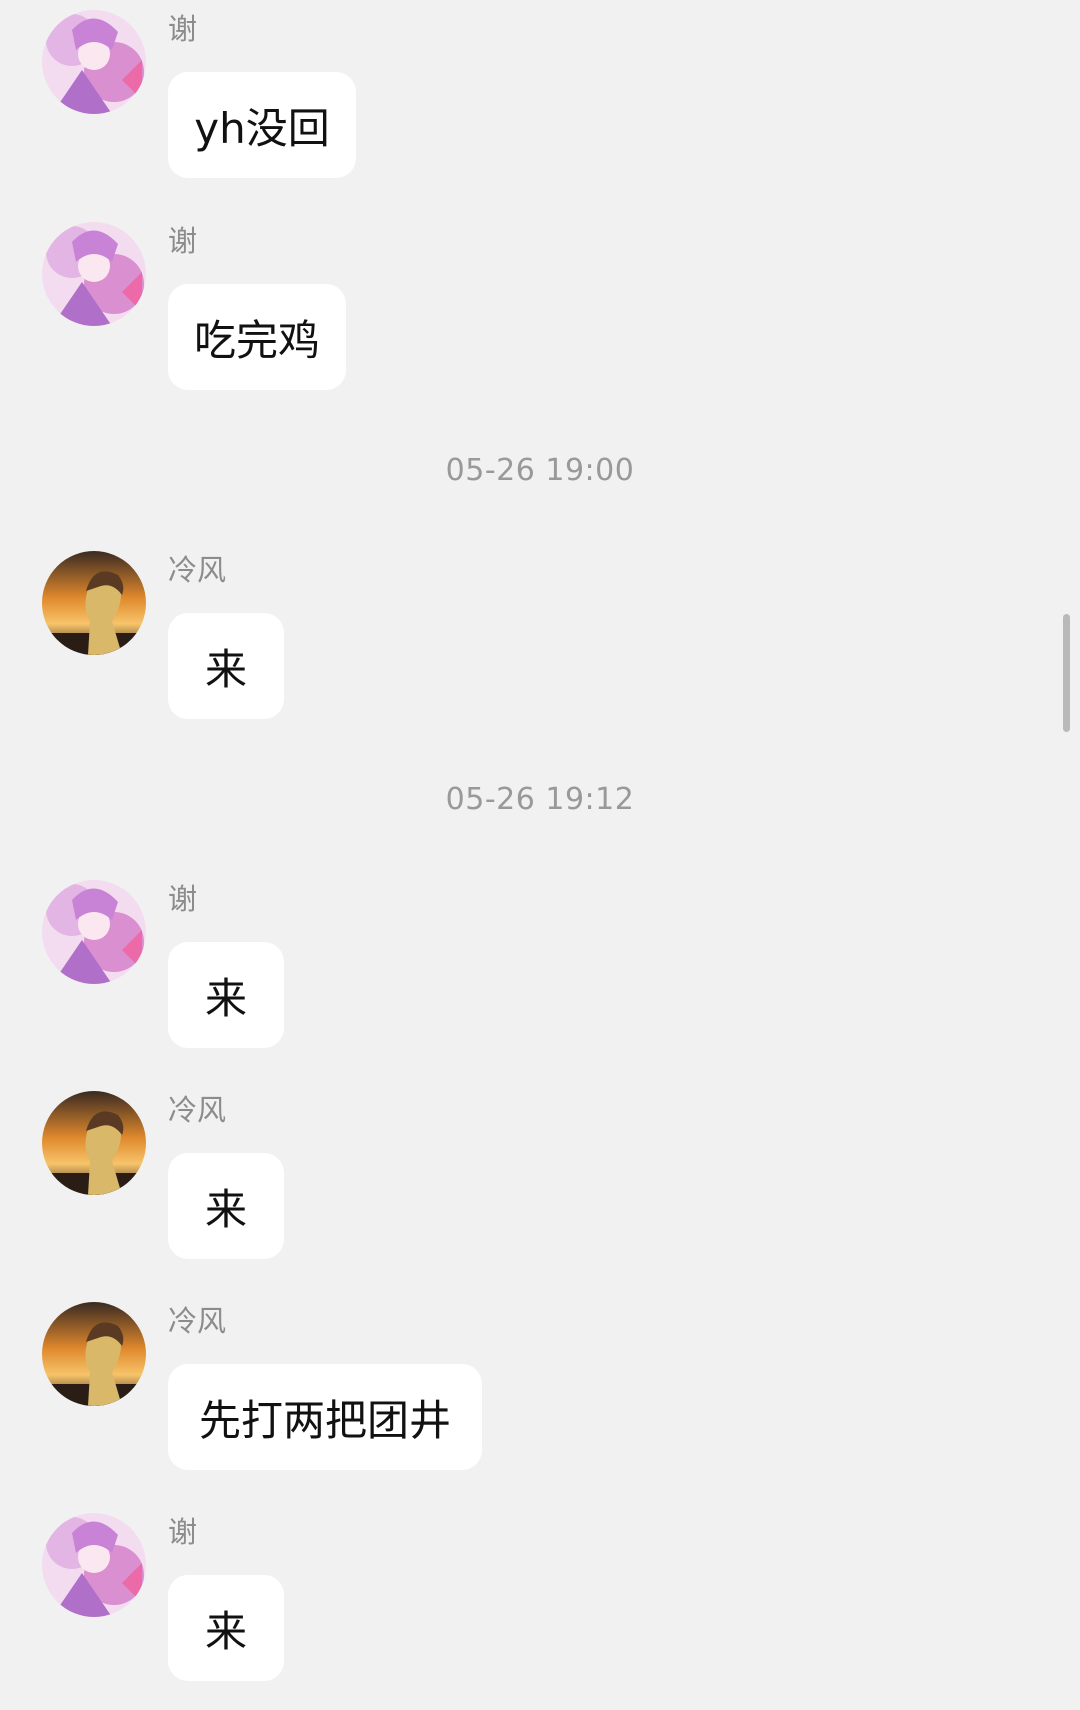 This screenshot has height=1710, width=1080. Describe the element at coordinates (262, 125) in the screenshot. I see `message-bubble: yh没回` at that location.